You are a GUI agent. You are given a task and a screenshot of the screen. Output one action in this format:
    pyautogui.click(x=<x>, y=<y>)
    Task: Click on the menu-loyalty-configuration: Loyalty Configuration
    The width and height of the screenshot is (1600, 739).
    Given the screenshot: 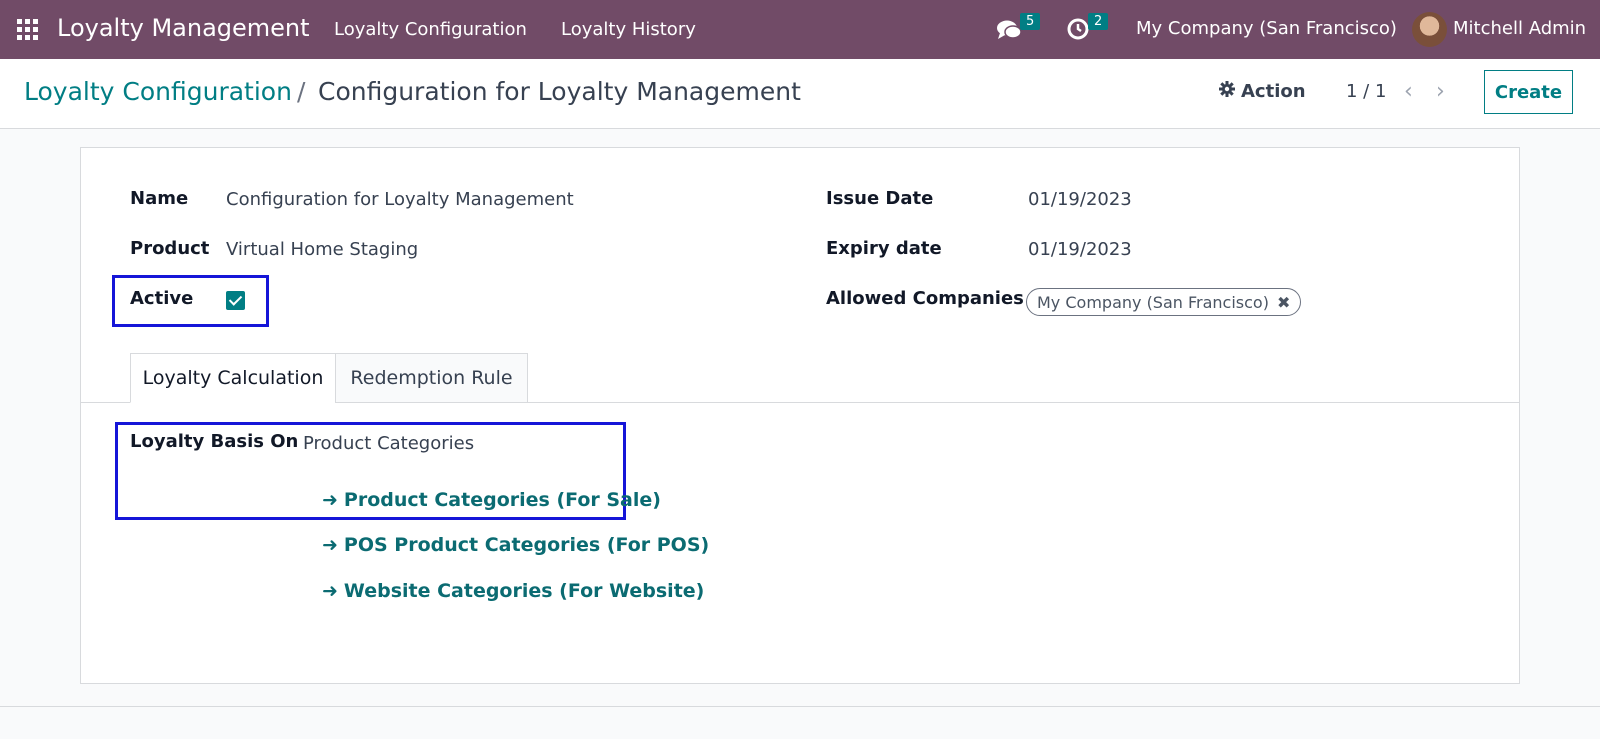 What is the action you would take?
    pyautogui.click(x=430, y=29)
    